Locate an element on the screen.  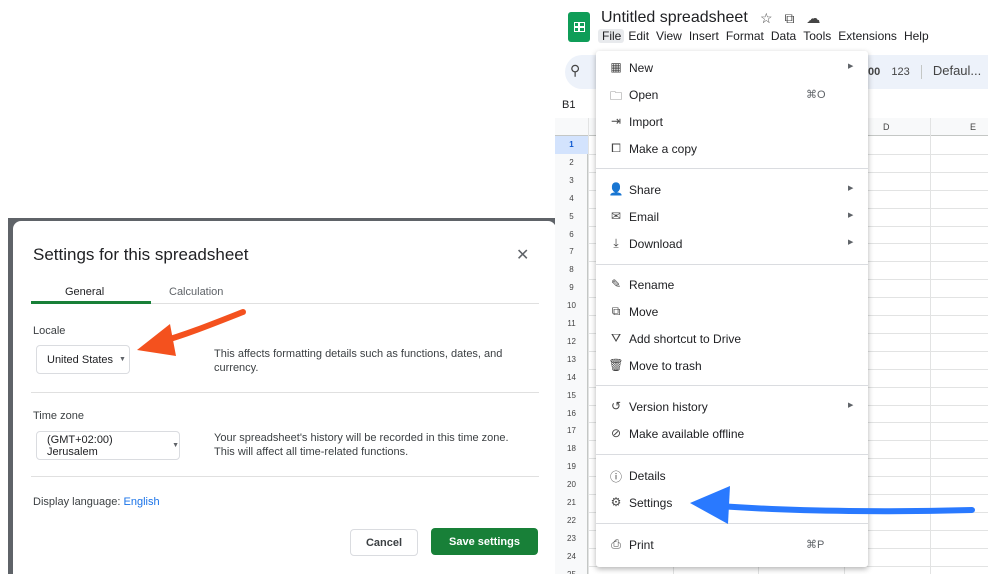
title-icons: ☆ ⧉ ☁ is located at coordinates (794, 18).